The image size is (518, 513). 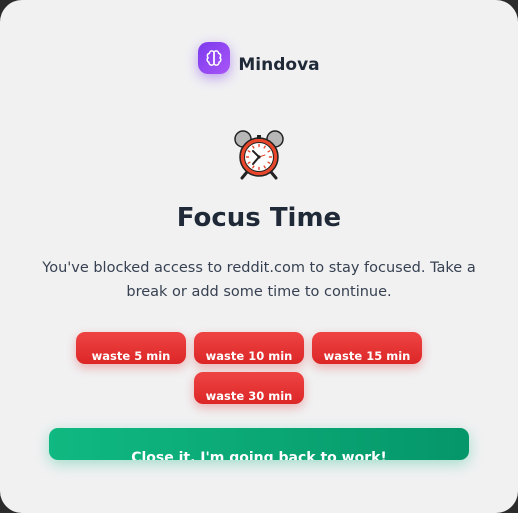 I want to click on brand-name: Mindova, so click(x=279, y=65).